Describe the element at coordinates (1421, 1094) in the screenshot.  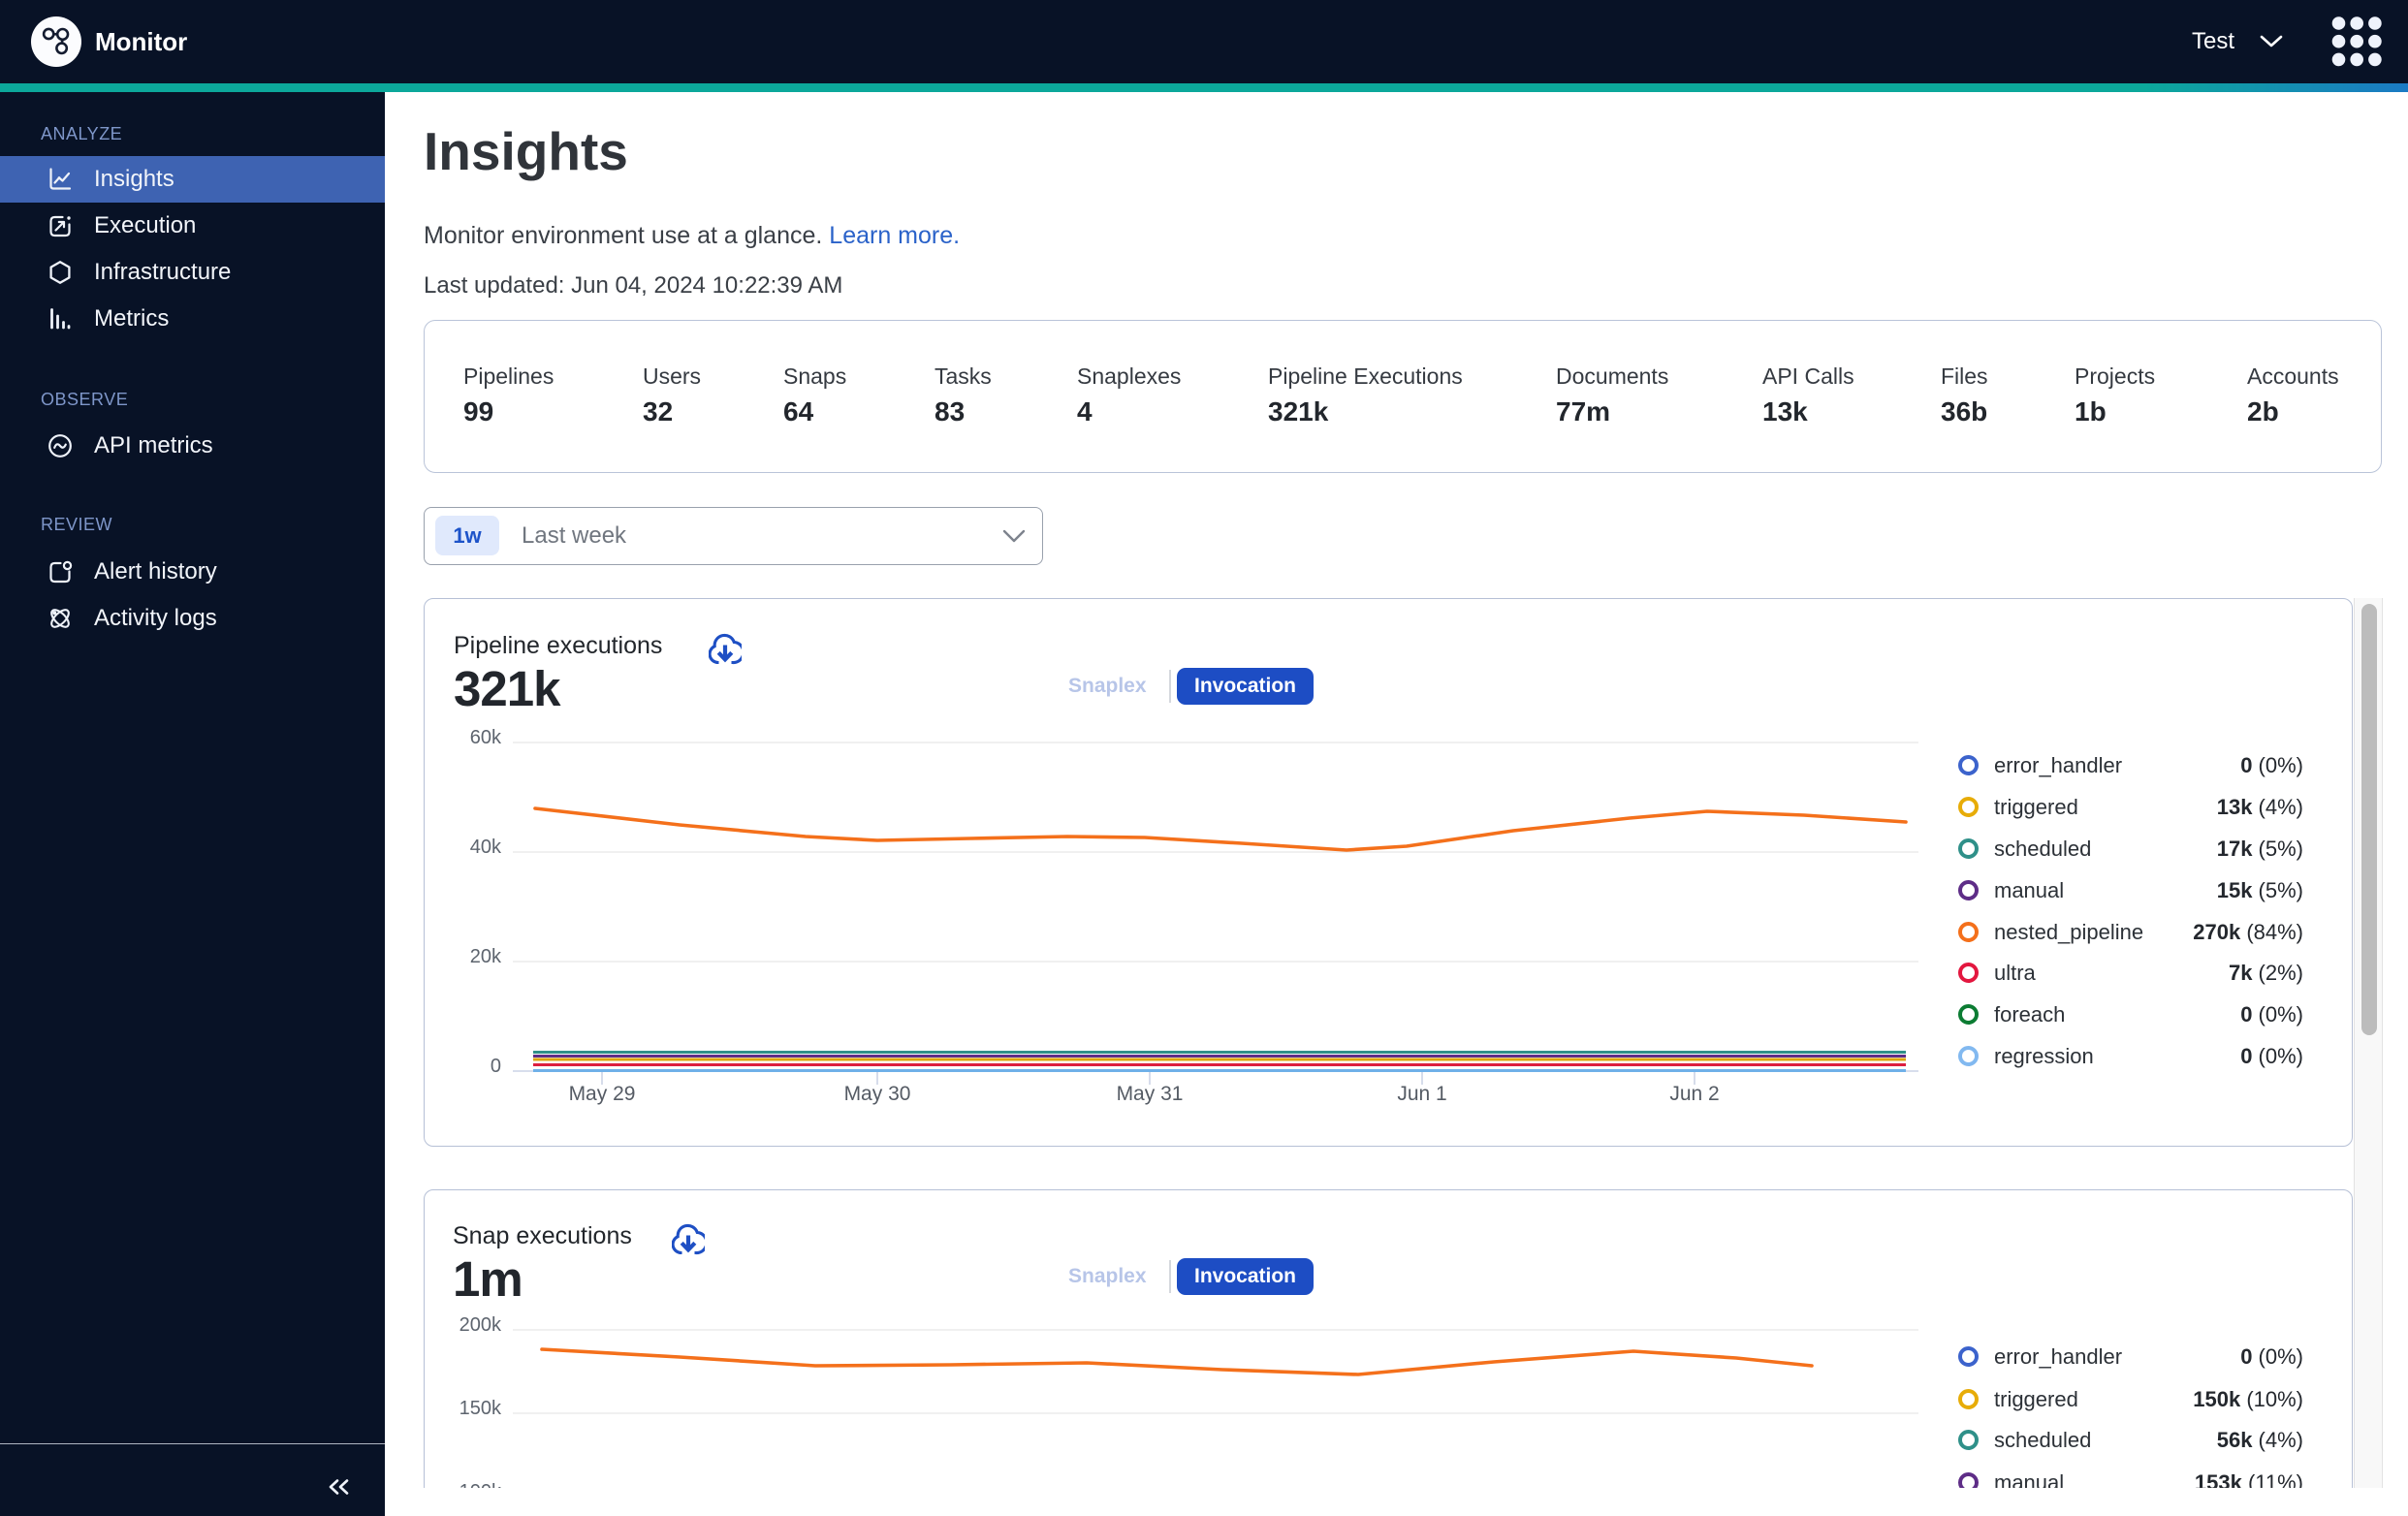
I see `svg-text: Jun 1` at that location.